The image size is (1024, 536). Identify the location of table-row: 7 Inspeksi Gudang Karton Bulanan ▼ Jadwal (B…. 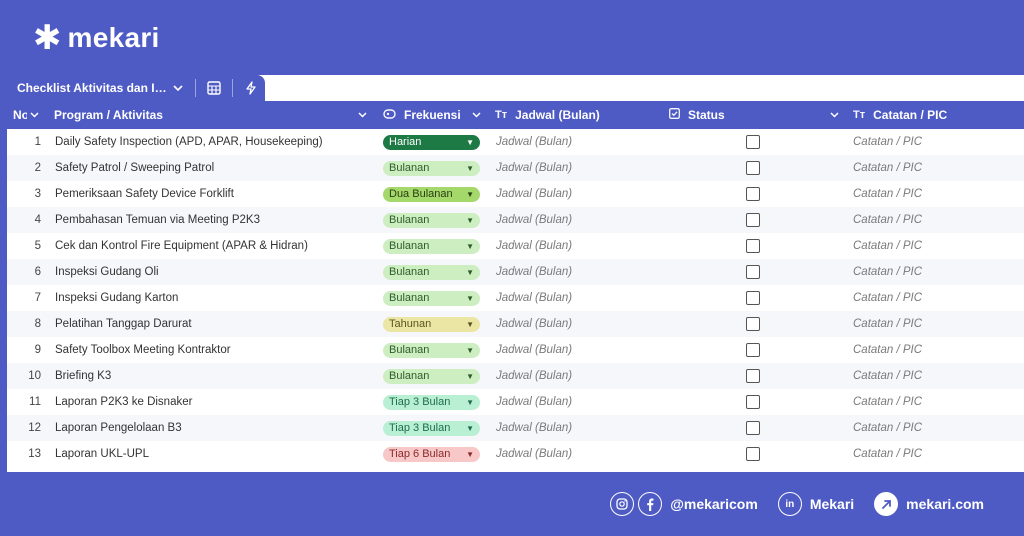
(515, 298).